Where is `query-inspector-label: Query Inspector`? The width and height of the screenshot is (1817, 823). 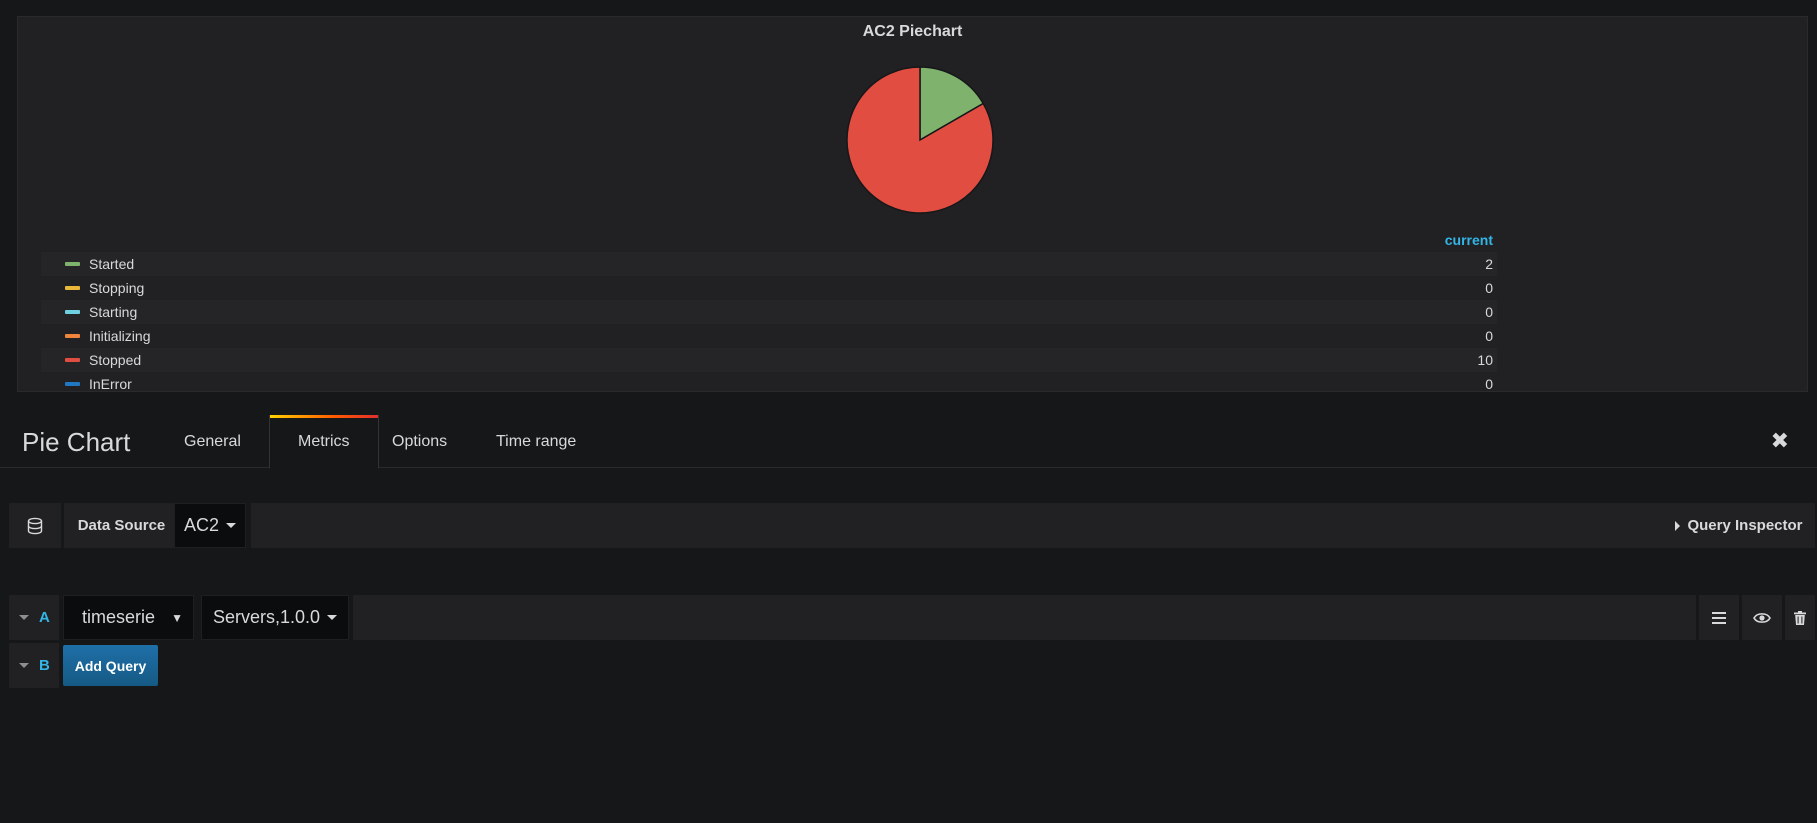
query-inspector-label: Query Inspector is located at coordinates (1745, 525).